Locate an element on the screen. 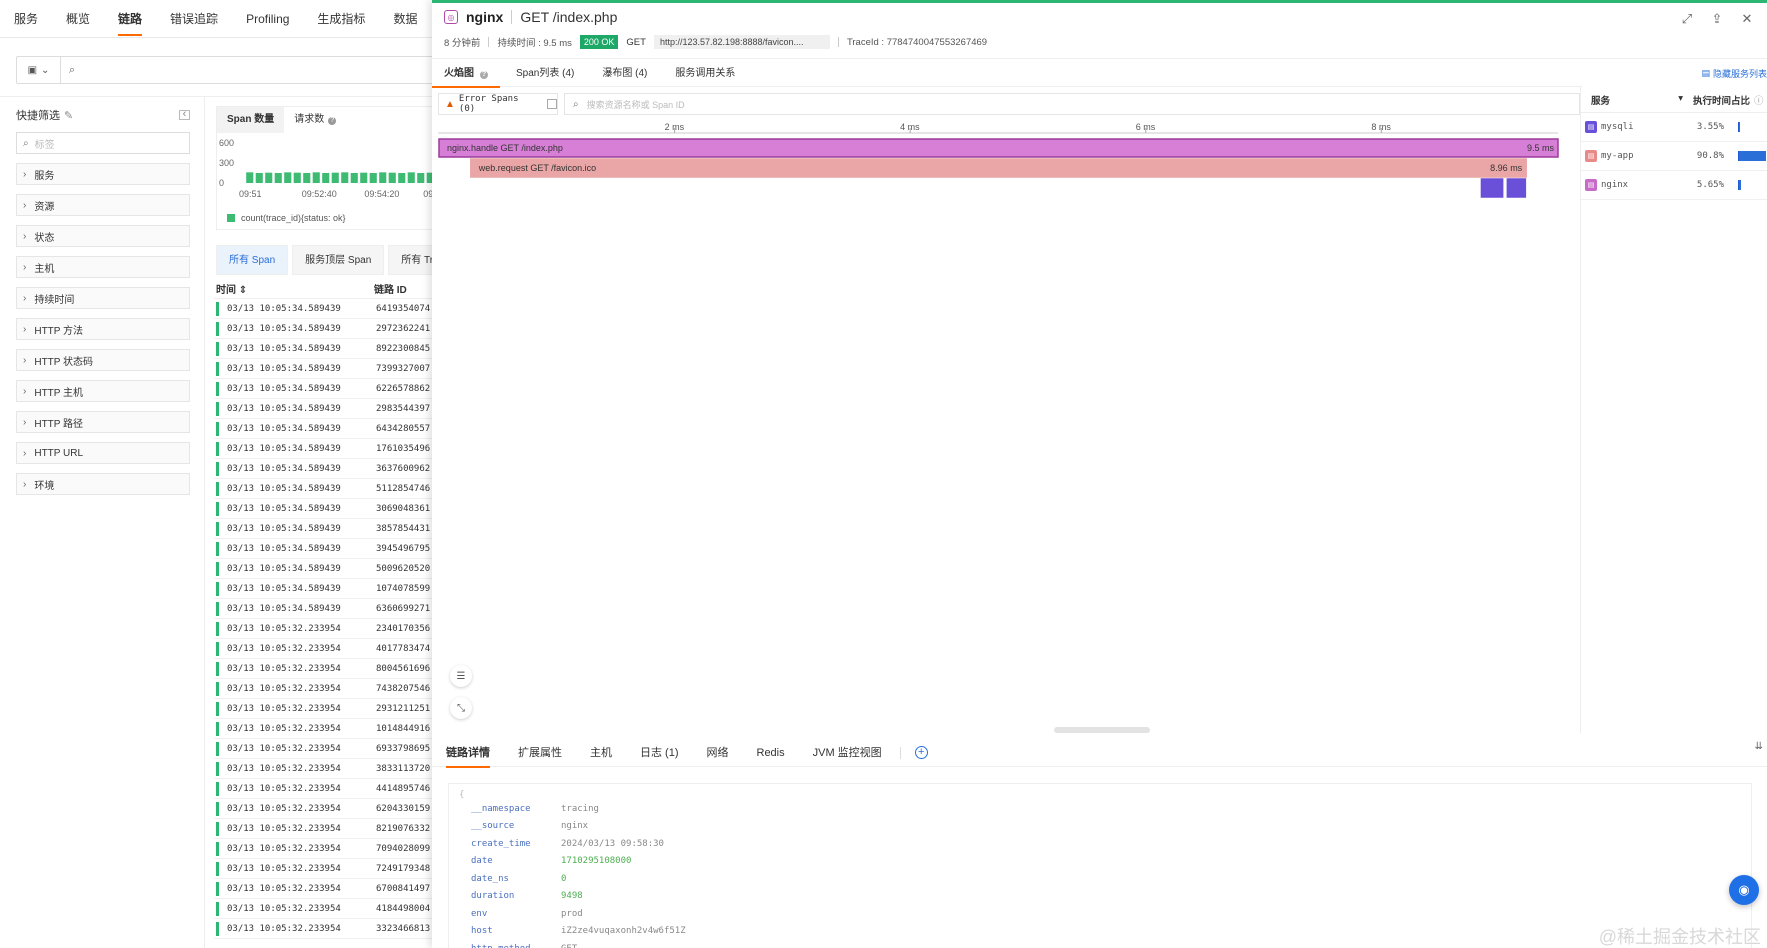 The image size is (1767, 948). nav-services: 服务 is located at coordinates (26, 19).